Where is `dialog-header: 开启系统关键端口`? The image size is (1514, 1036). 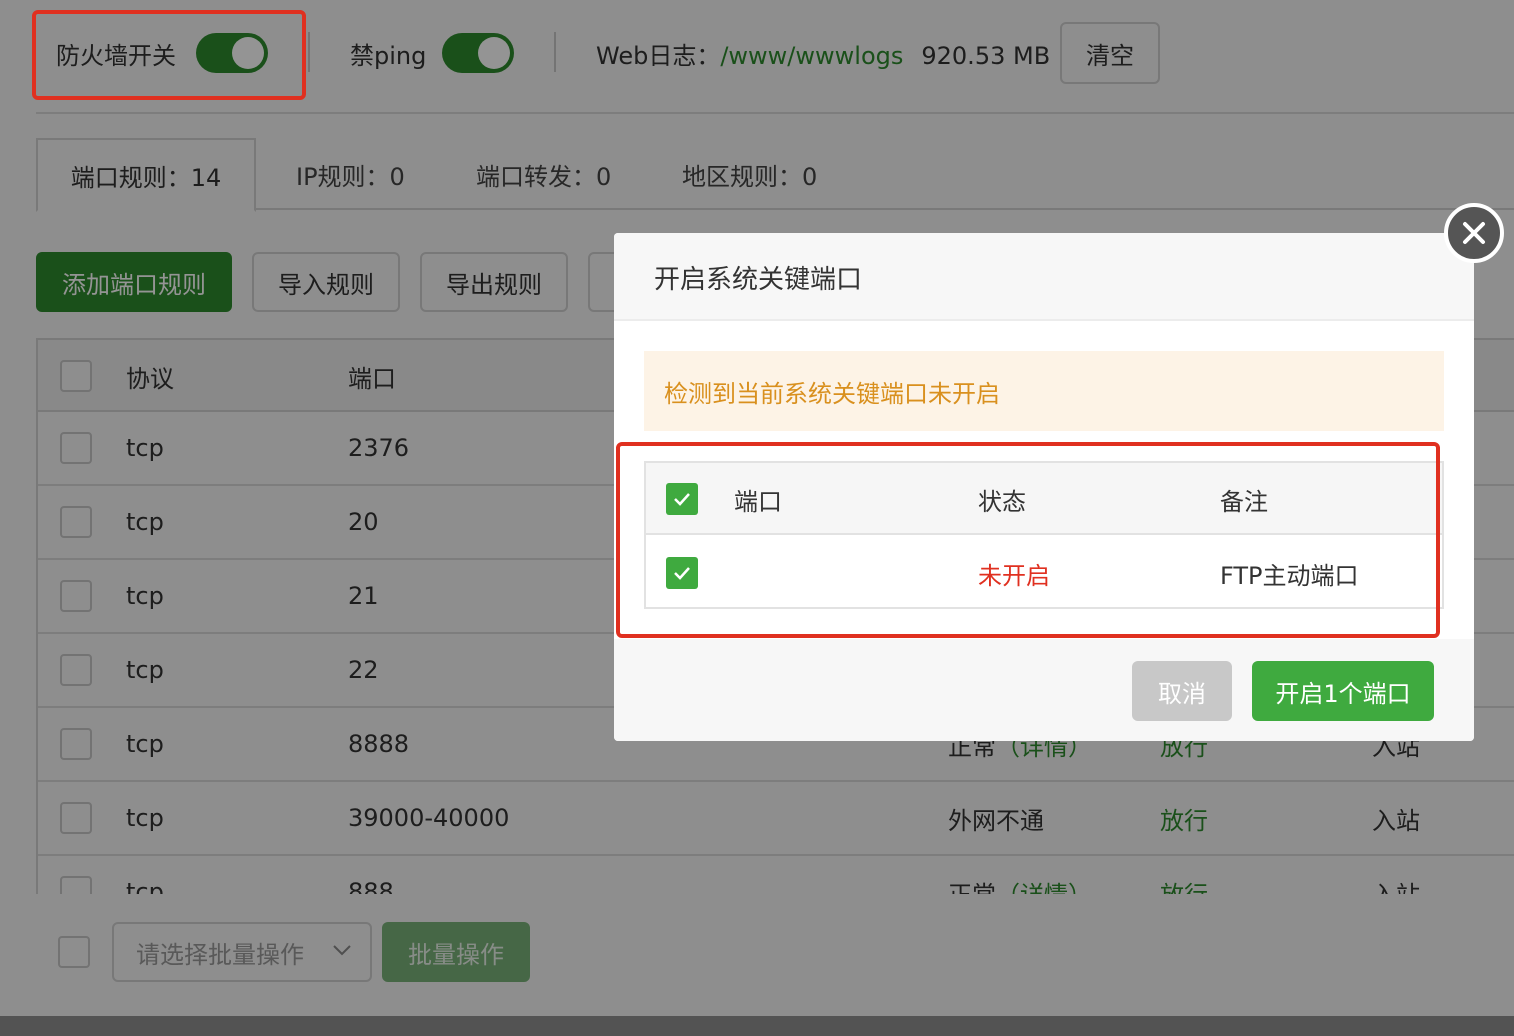
dialog-header: 开启系统关键端口 is located at coordinates (1044, 277).